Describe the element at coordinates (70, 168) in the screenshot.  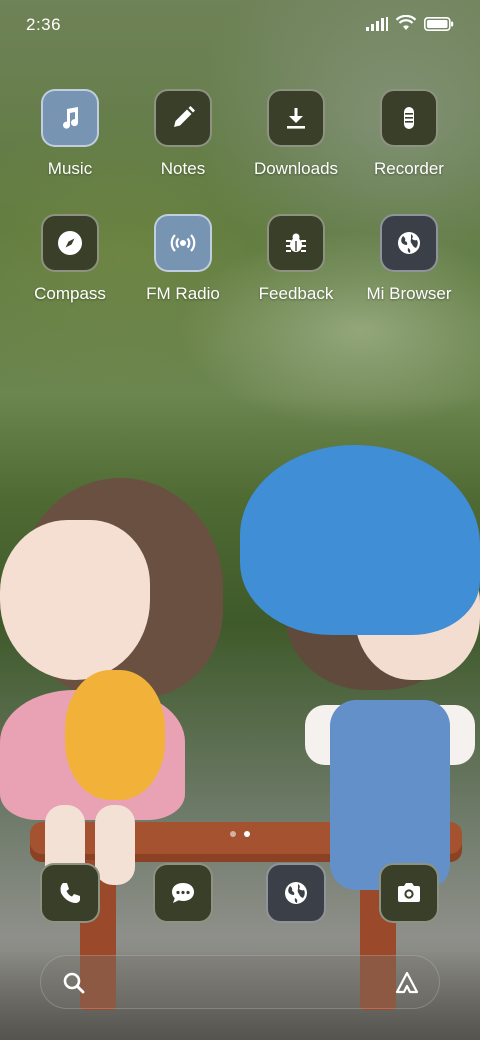
I see `app-label: Music` at that location.